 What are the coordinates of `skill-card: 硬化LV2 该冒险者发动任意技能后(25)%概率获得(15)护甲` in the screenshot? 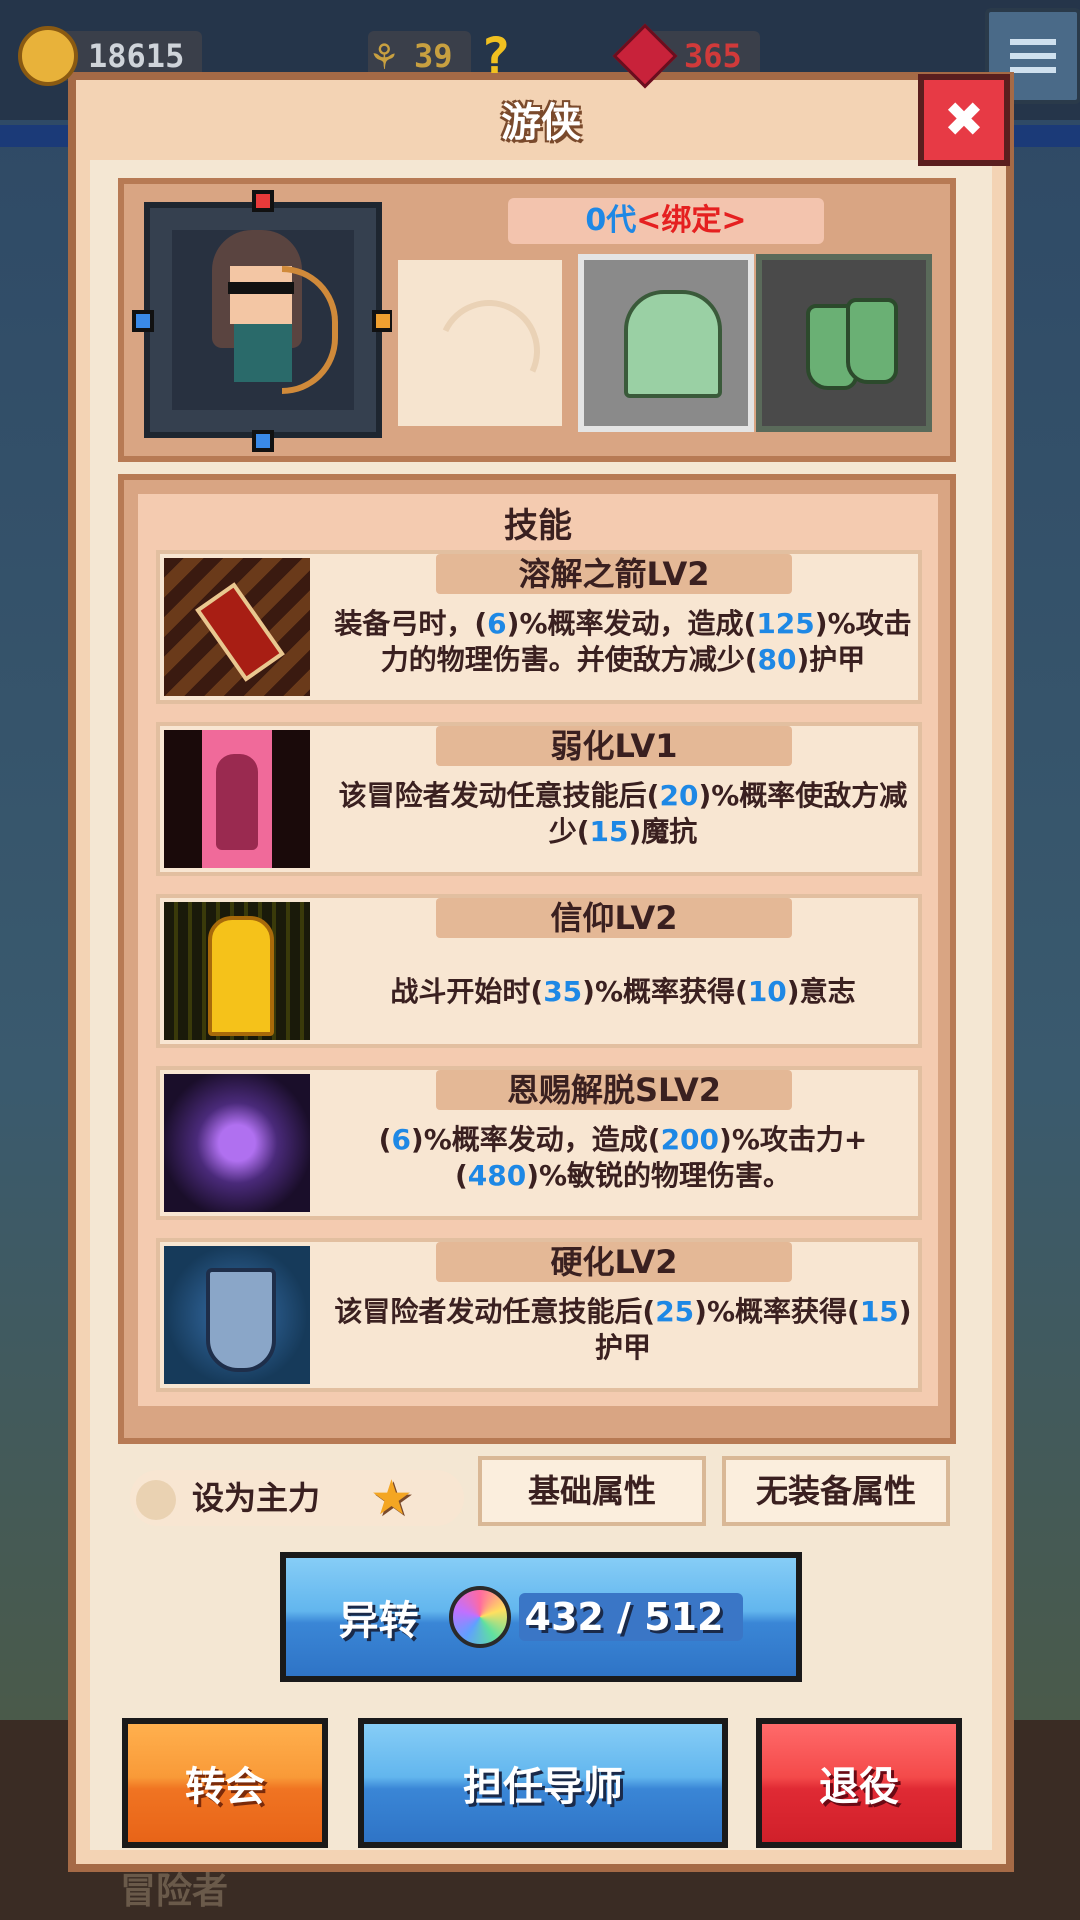 It's located at (539, 1315).